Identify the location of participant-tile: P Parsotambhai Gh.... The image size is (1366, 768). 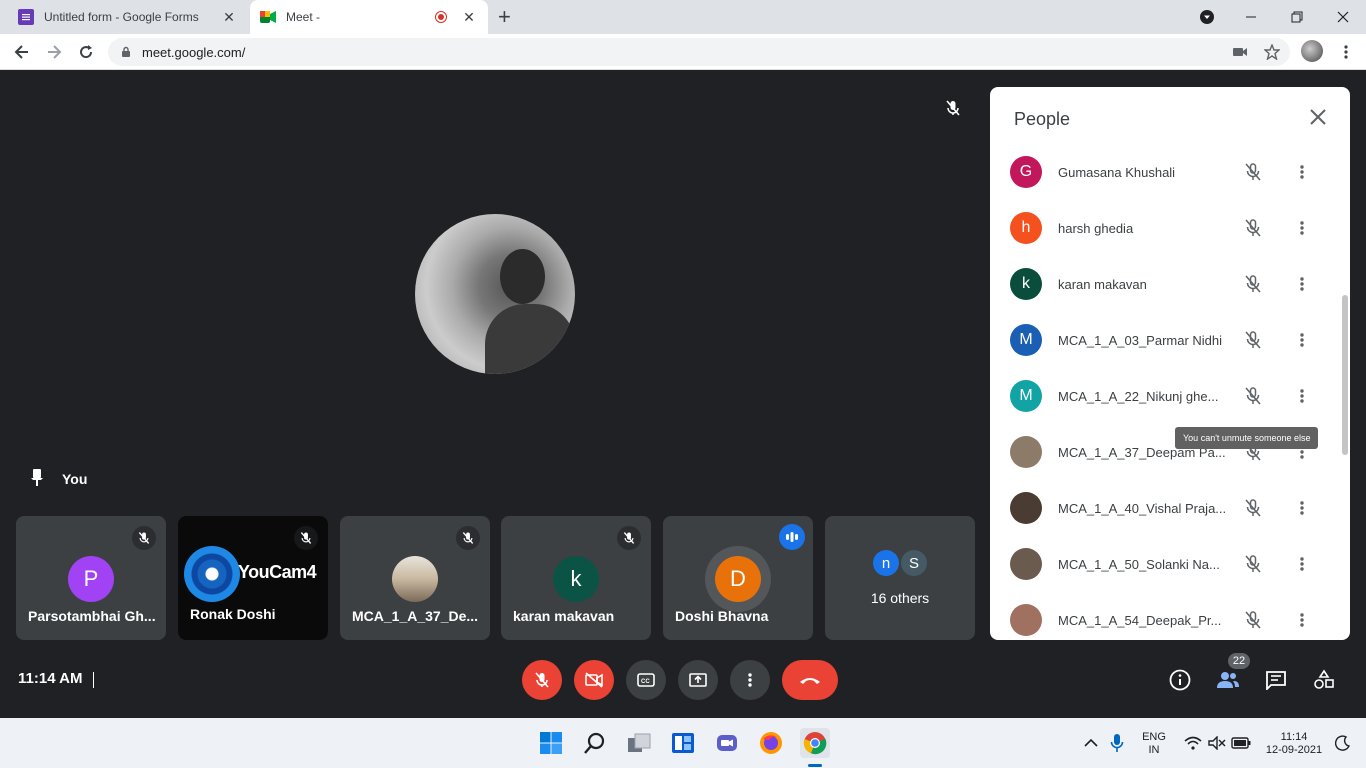
(91, 578).